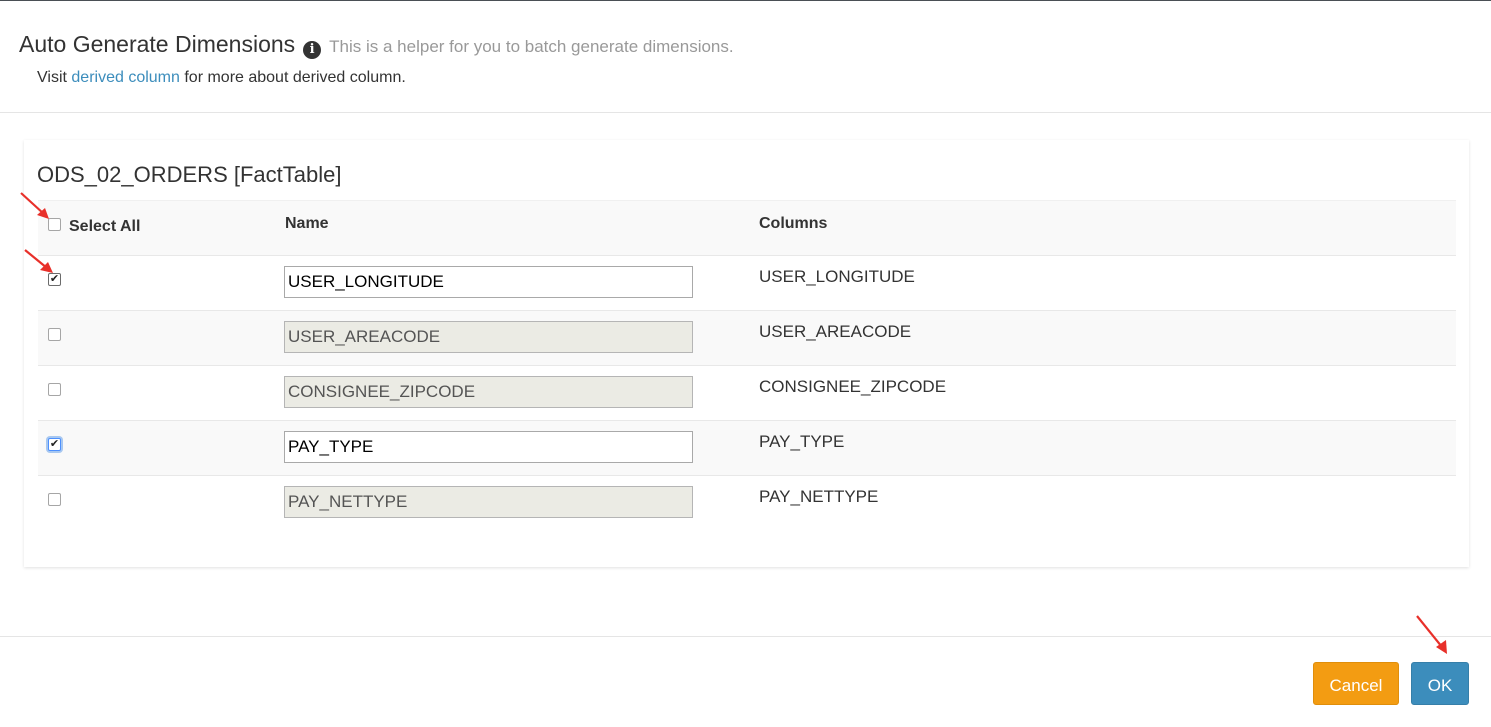 The image size is (1491, 727). I want to click on table-row: ✔ USER_LONGITUDE, so click(747, 282).